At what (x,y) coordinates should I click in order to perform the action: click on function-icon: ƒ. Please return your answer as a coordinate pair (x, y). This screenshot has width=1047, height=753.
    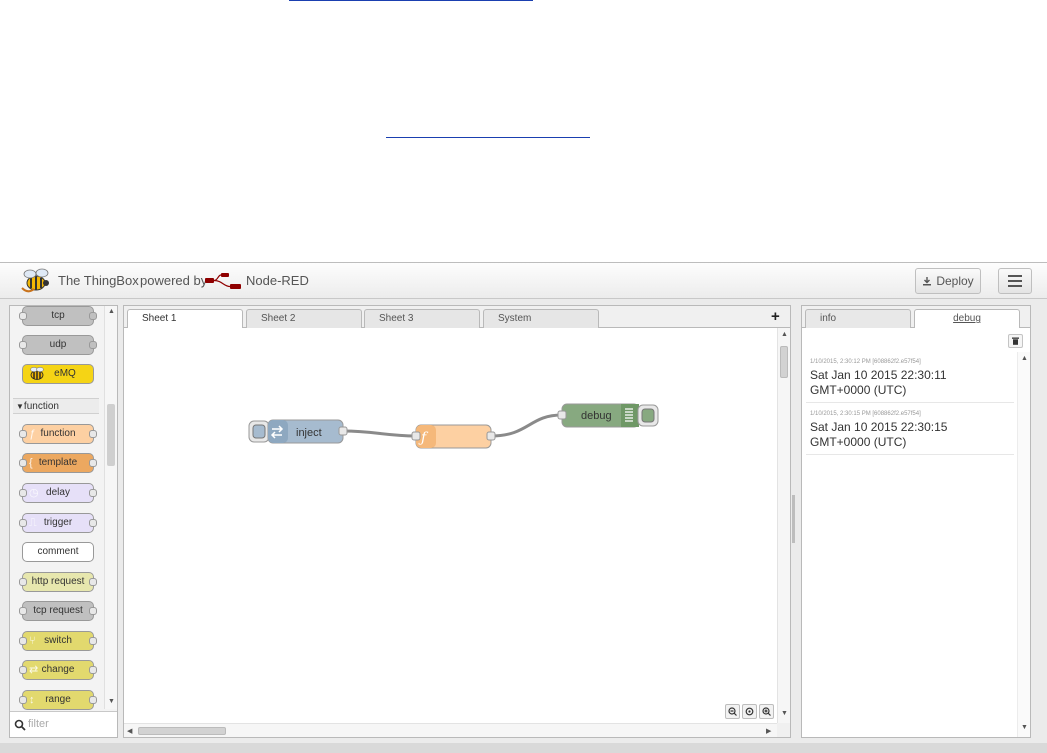
    Looking at the image, I should click on (32, 434).